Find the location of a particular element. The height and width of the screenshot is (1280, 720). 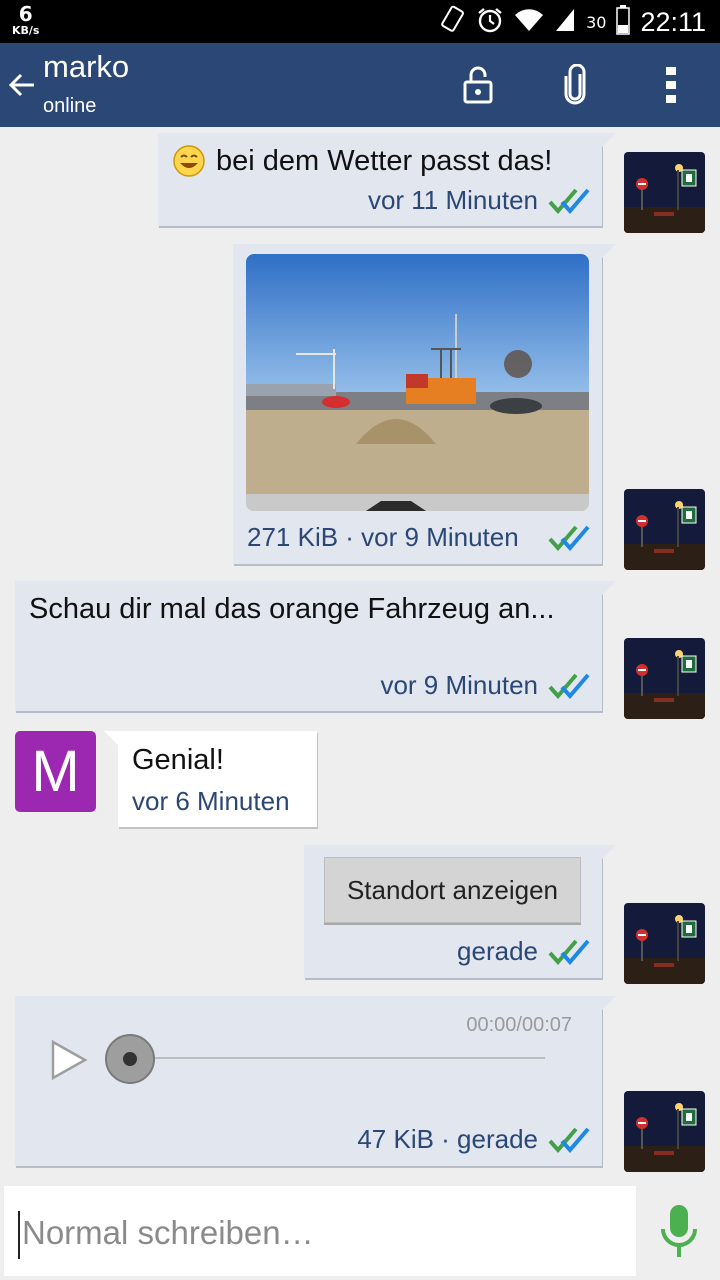

message-meta: vor 11 Minuten is located at coordinates (479, 200).